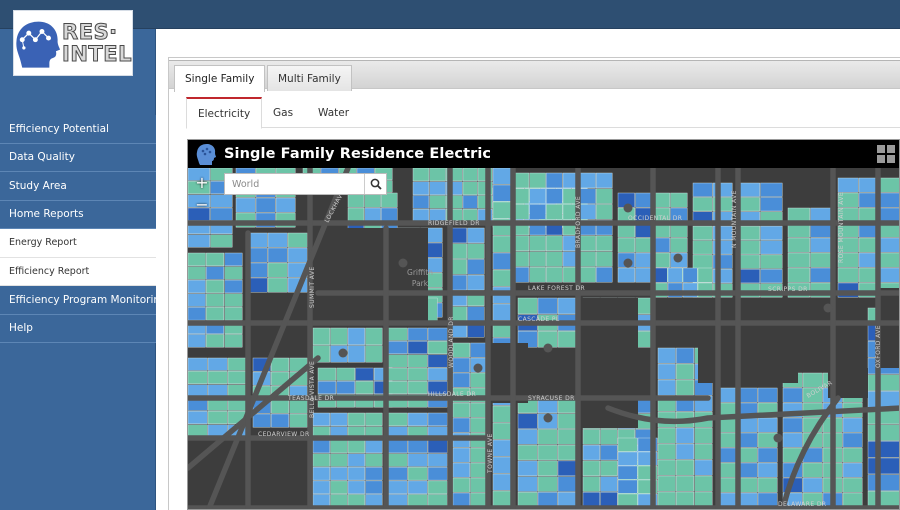 This screenshot has height=510, width=900. I want to click on search-button, so click(375, 184).